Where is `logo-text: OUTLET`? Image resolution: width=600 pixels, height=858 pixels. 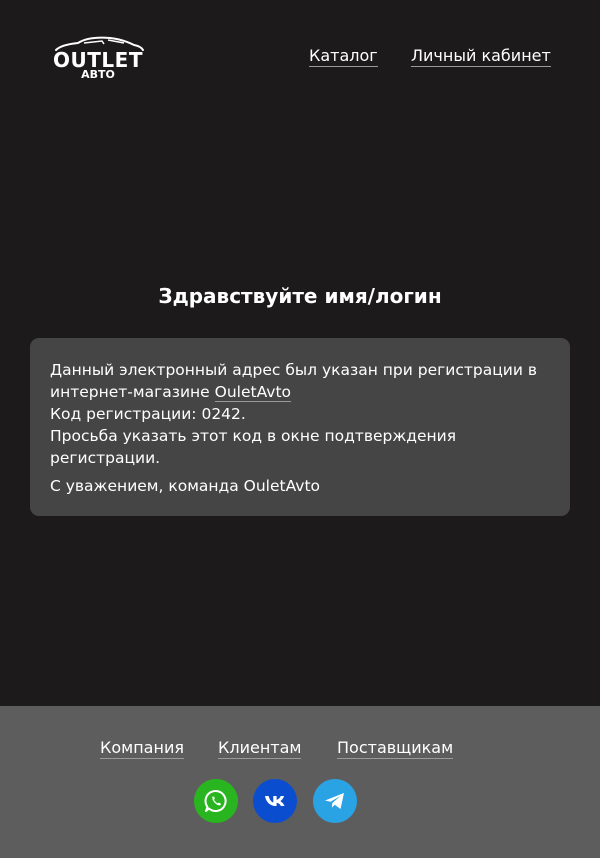 logo-text: OUTLET is located at coordinates (98, 60).